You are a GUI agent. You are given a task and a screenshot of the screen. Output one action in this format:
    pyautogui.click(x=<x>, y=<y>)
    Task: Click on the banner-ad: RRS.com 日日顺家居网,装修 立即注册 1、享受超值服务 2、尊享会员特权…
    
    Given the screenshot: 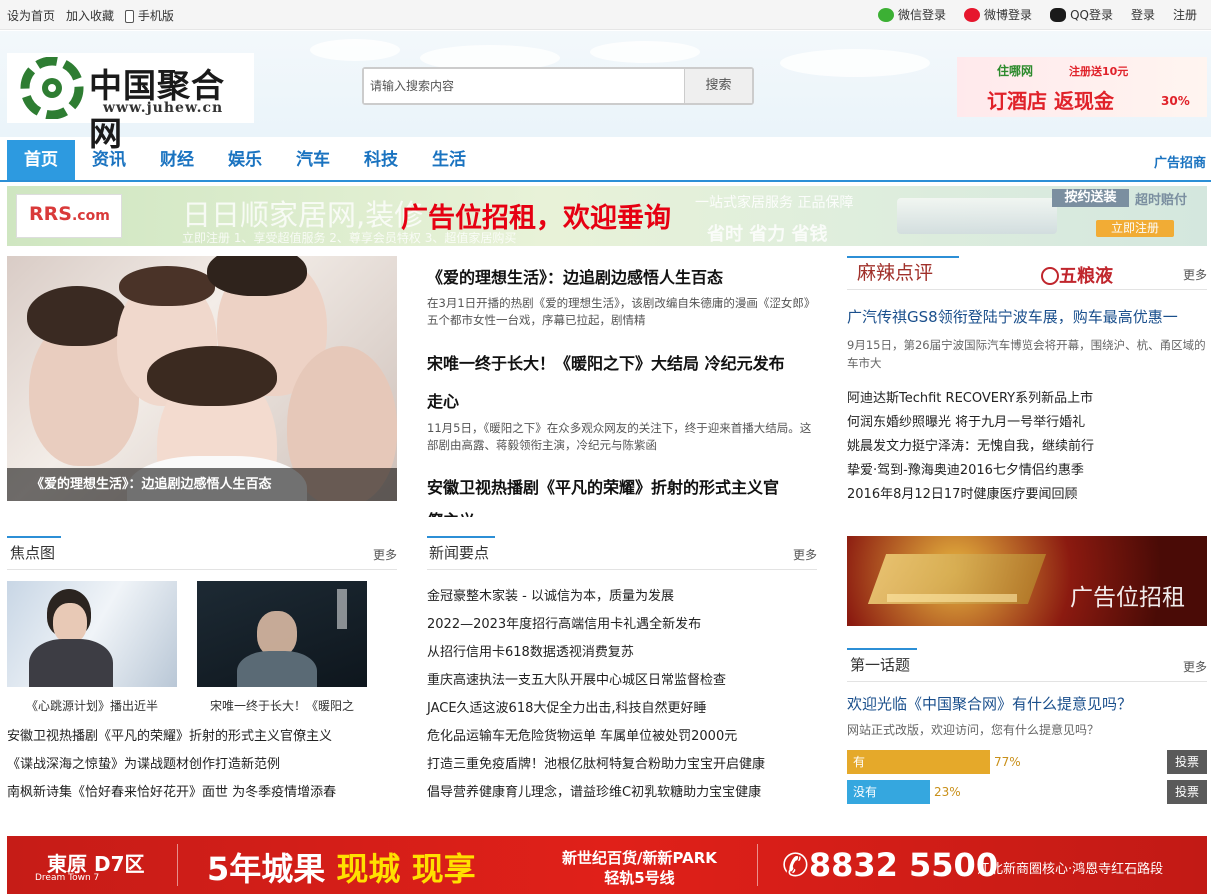 What is the action you would take?
    pyautogui.click(x=607, y=216)
    